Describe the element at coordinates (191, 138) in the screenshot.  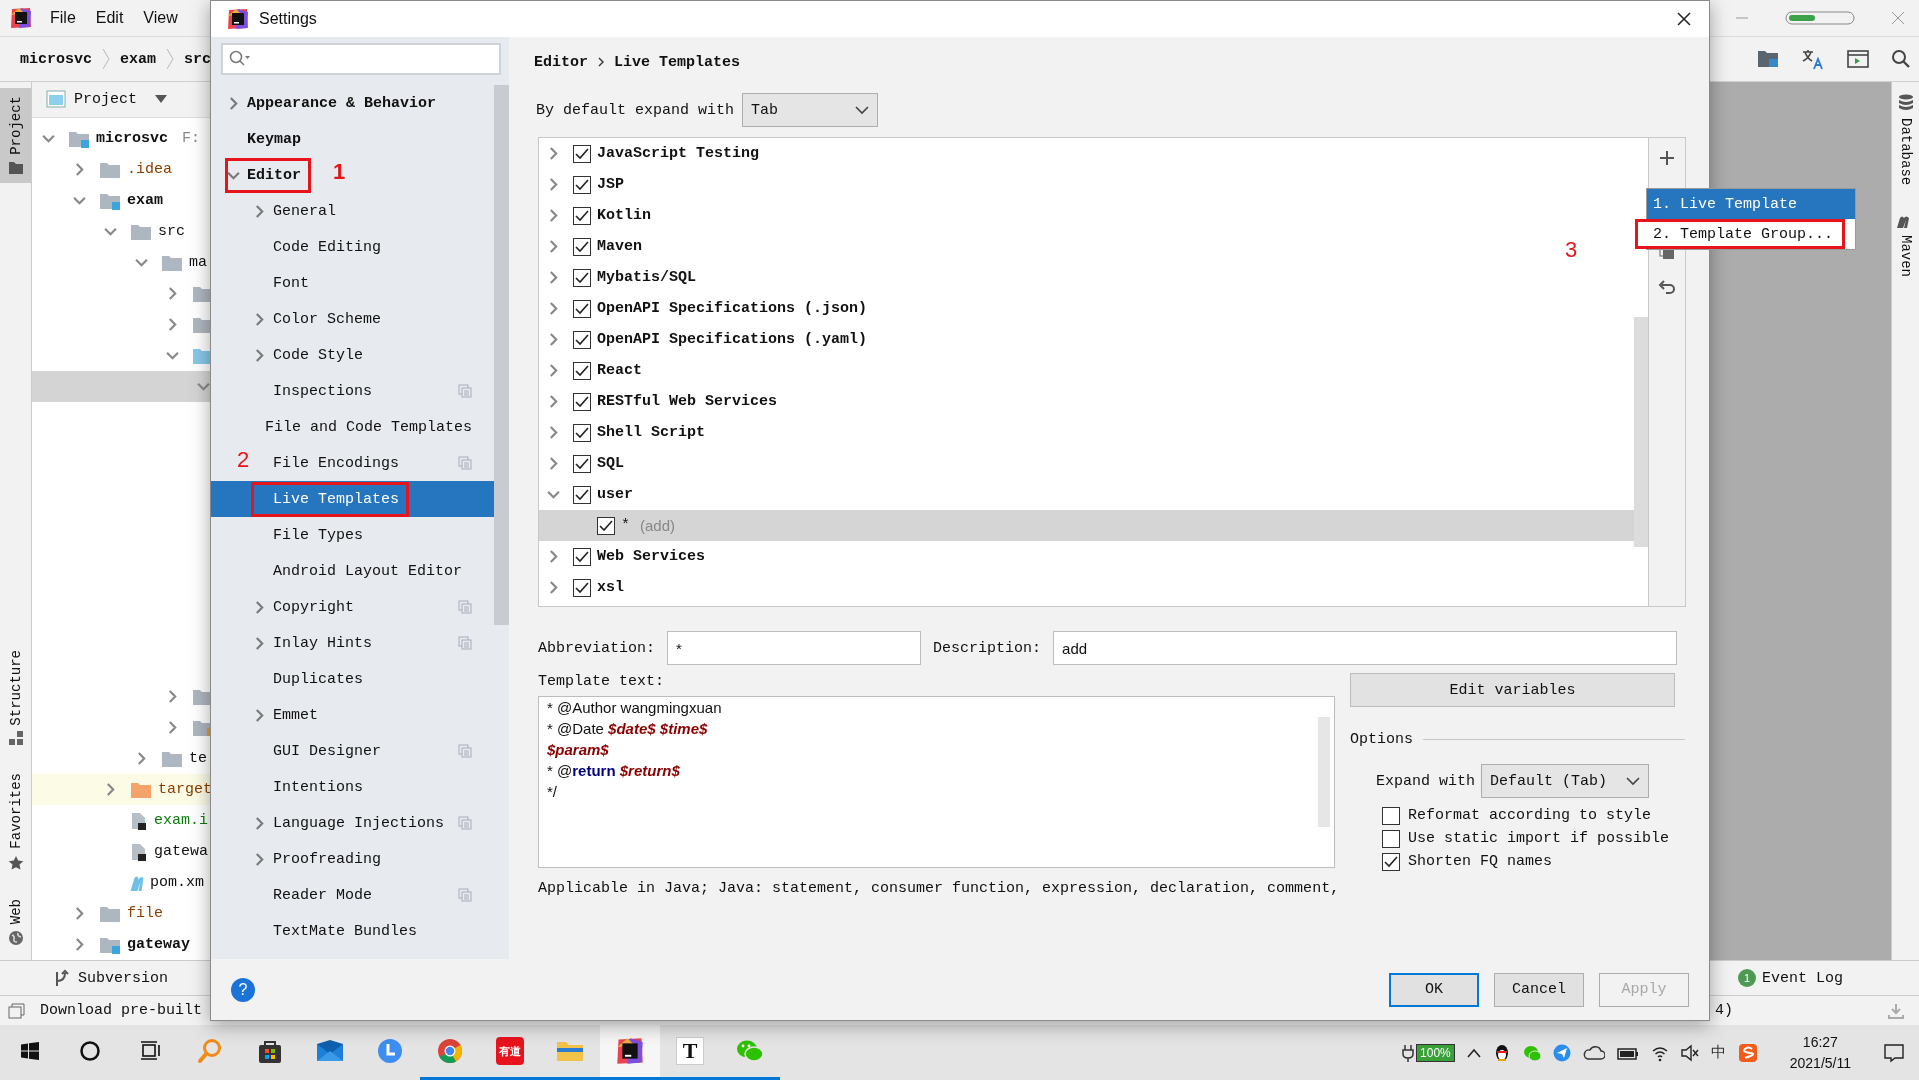
I see `path-hint: F:` at that location.